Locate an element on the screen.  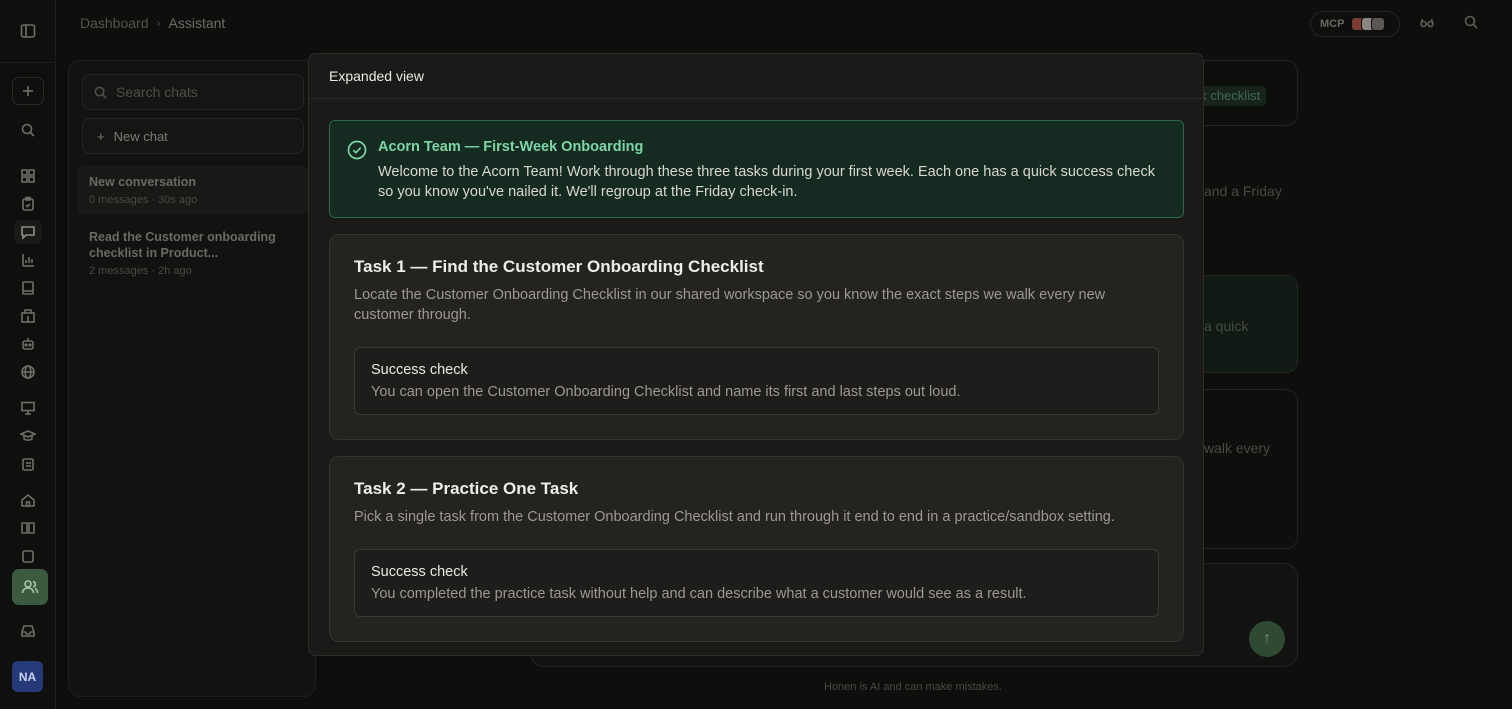
message-text: and a Friday is located at coordinates (1243, 191).